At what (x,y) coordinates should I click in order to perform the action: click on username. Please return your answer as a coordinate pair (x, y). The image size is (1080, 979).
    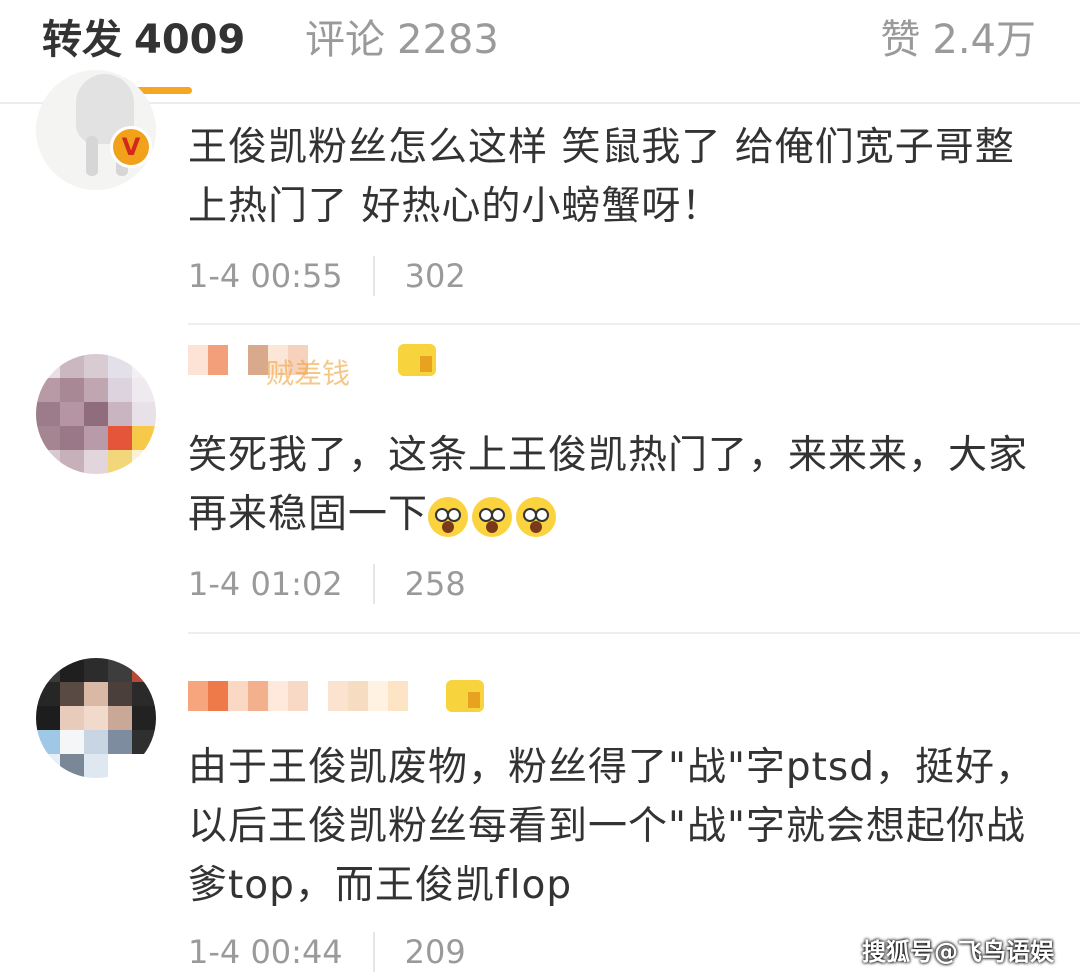
    Looking at the image, I should click on (336, 696).